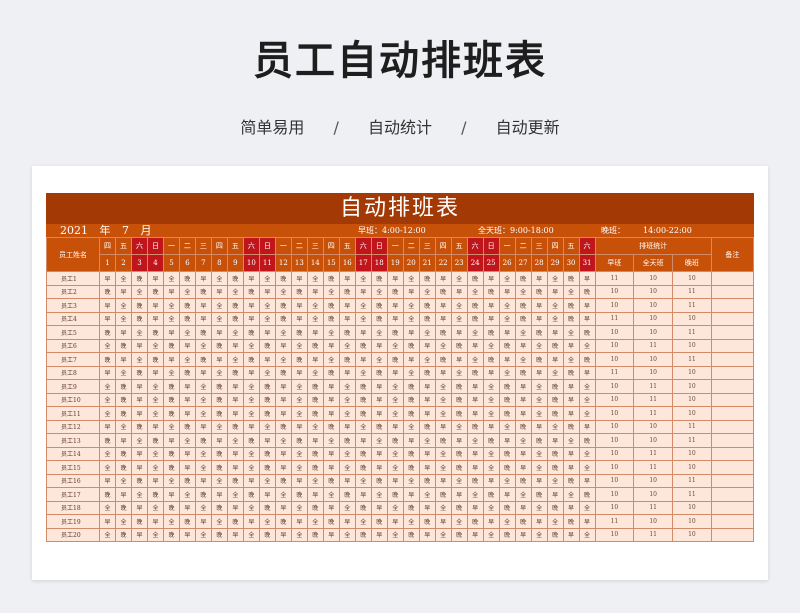 This screenshot has height=613, width=800. I want to click on employee-name: 员工3, so click(73, 305).